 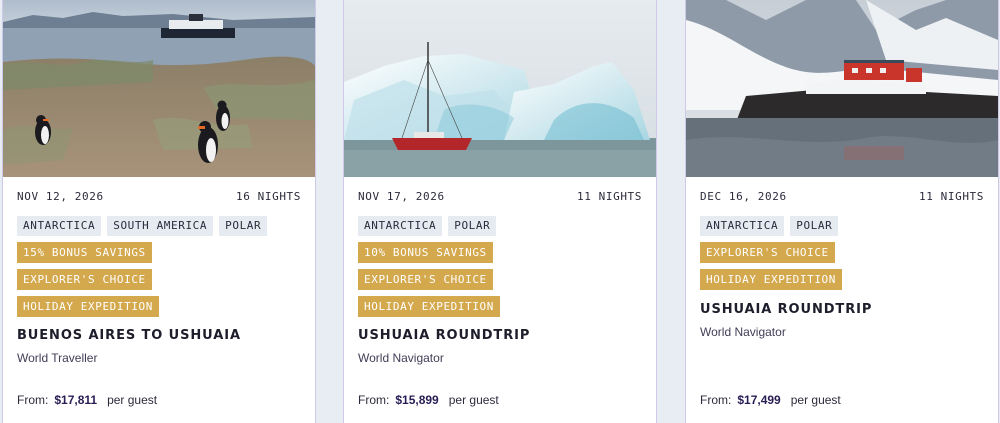 What do you see at coordinates (417, 400) in the screenshot?
I see `price-amount: $15,899` at bounding box center [417, 400].